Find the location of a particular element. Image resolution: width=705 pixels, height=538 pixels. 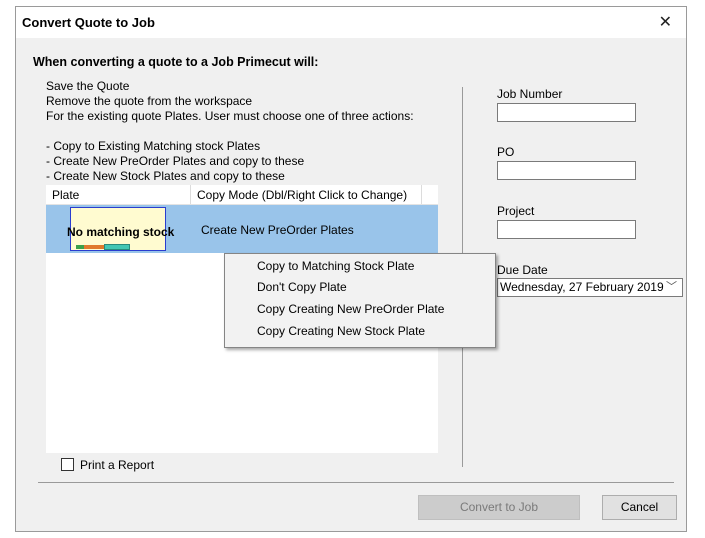

column-header-copy-mode: Copy Mode (Dbl/Right Click to Change) is located at coordinates (302, 195).